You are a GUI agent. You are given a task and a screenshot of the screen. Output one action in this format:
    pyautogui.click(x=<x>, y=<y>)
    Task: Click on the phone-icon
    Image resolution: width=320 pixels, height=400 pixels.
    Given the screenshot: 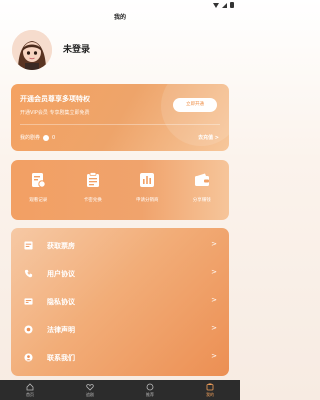 What is the action you would take?
    pyautogui.click(x=28, y=273)
    